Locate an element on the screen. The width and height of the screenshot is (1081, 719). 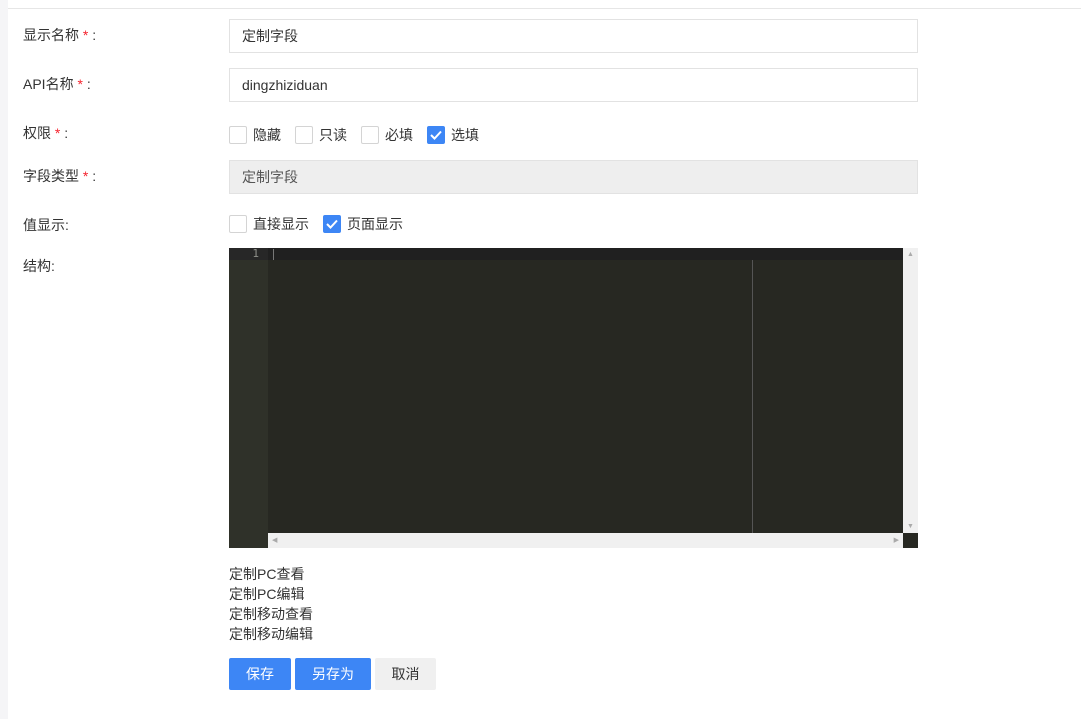
text-cursor is located at coordinates (273, 254).